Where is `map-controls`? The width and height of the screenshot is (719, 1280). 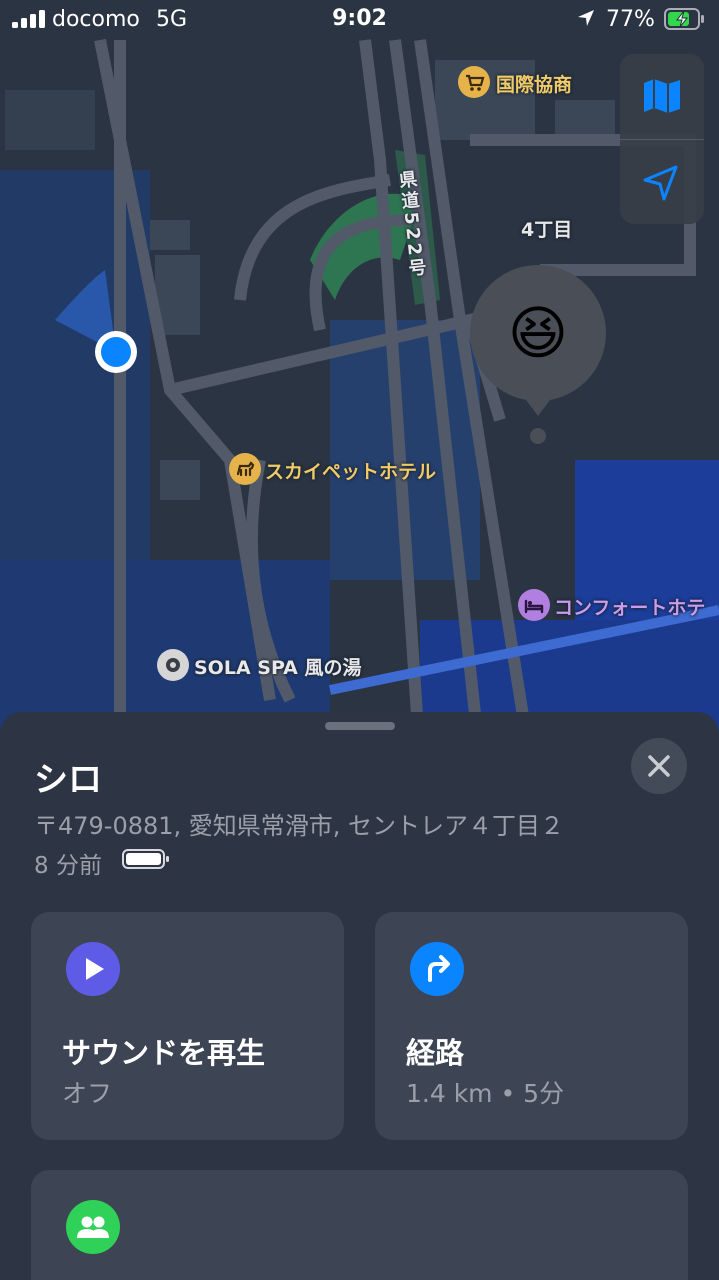
map-controls is located at coordinates (662, 139).